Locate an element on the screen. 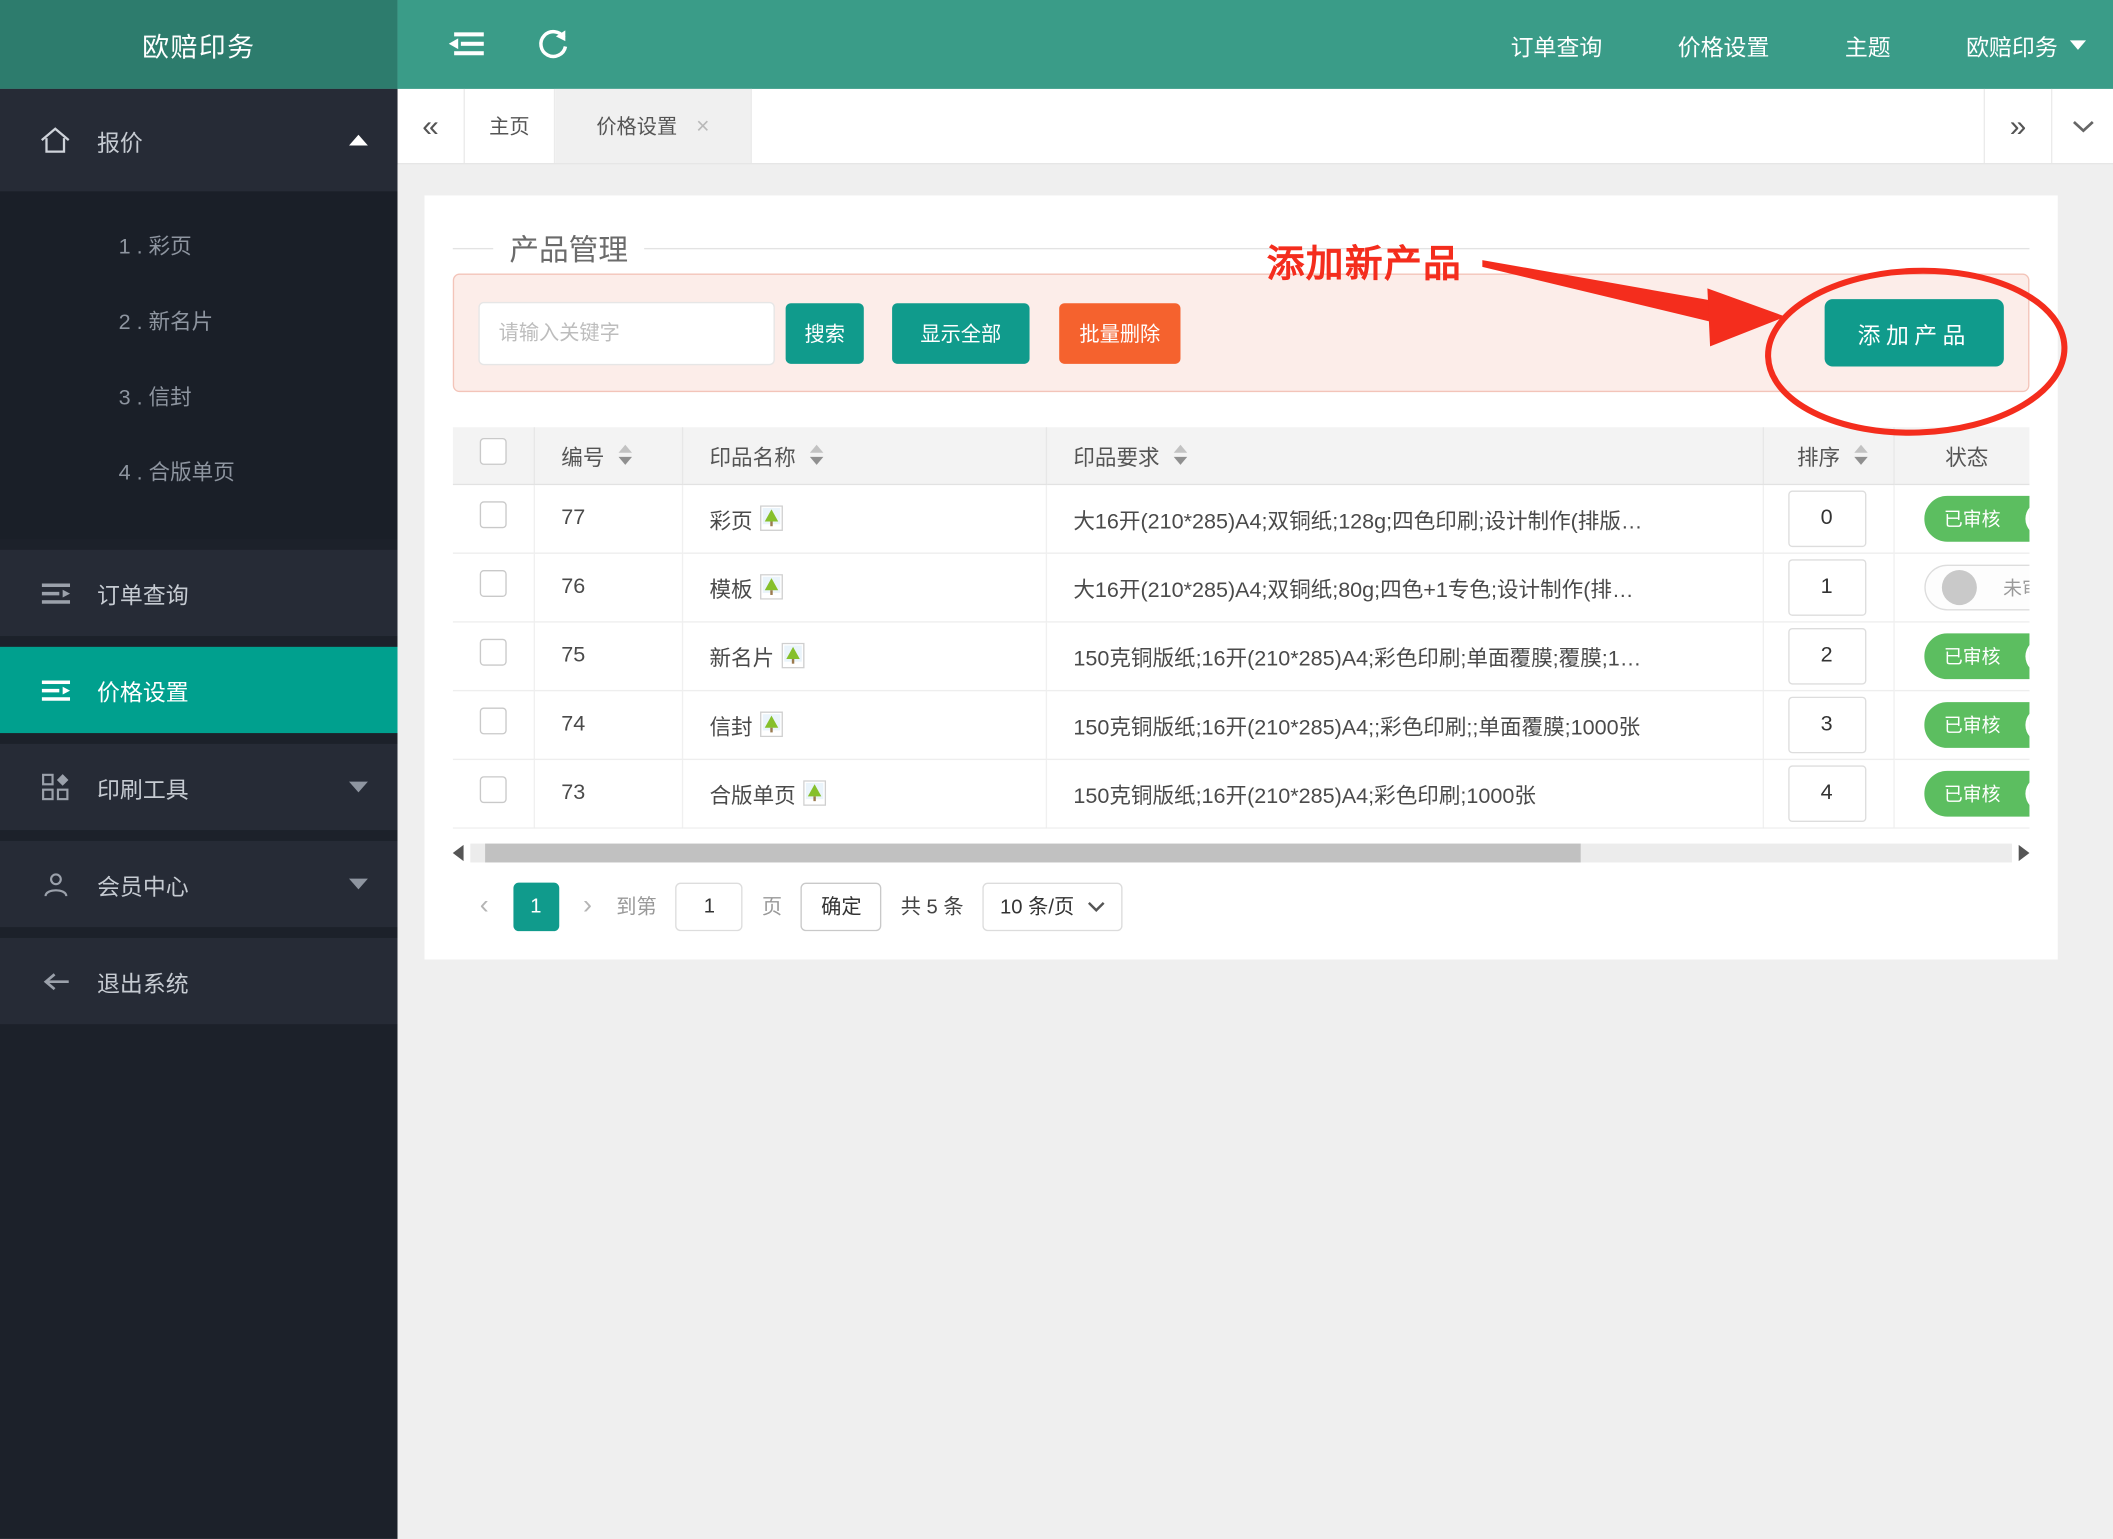  close-icon: × is located at coordinates (702, 126).